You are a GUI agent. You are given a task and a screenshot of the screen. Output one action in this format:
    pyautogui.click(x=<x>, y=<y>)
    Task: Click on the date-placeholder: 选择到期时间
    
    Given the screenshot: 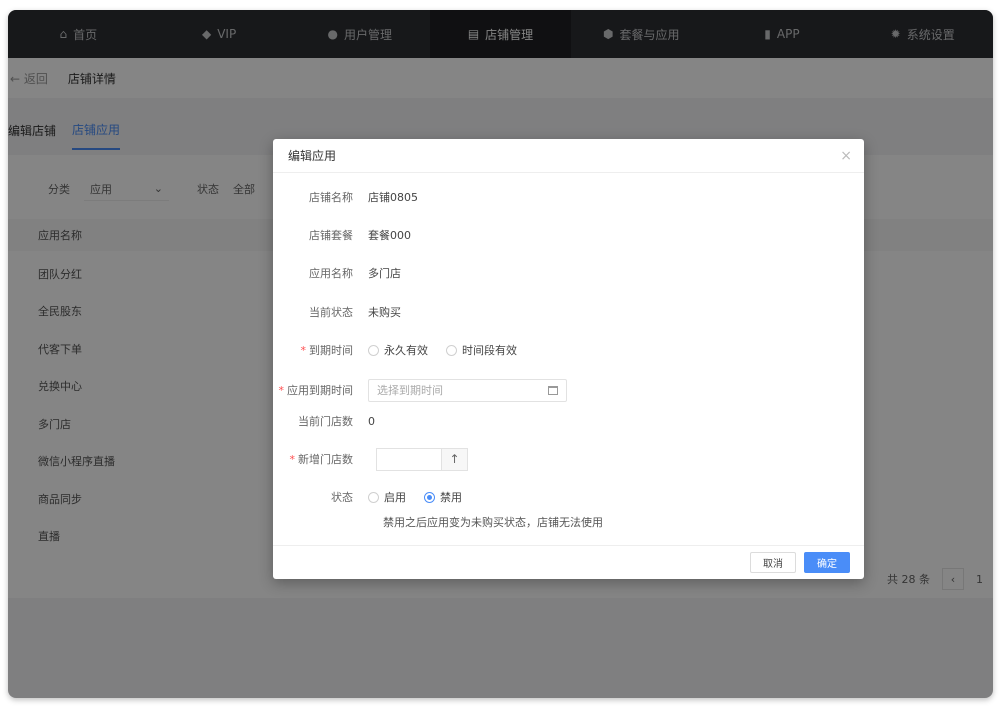 What is the action you would take?
    pyautogui.click(x=410, y=390)
    